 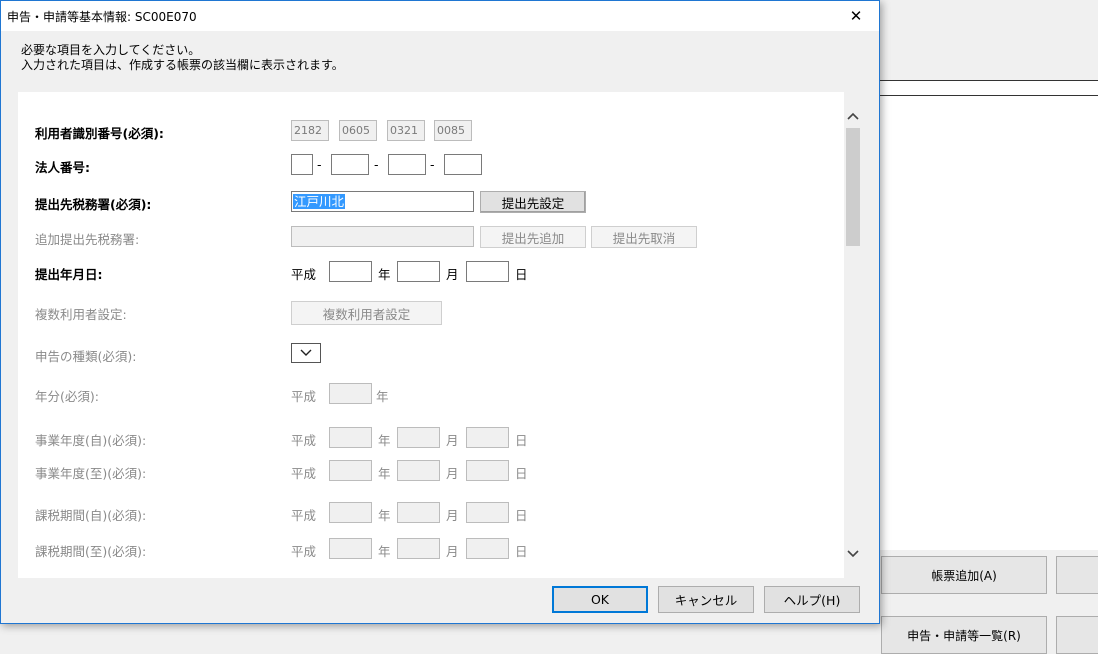 I want to click on fiscal-to-day-field, so click(x=487, y=470).